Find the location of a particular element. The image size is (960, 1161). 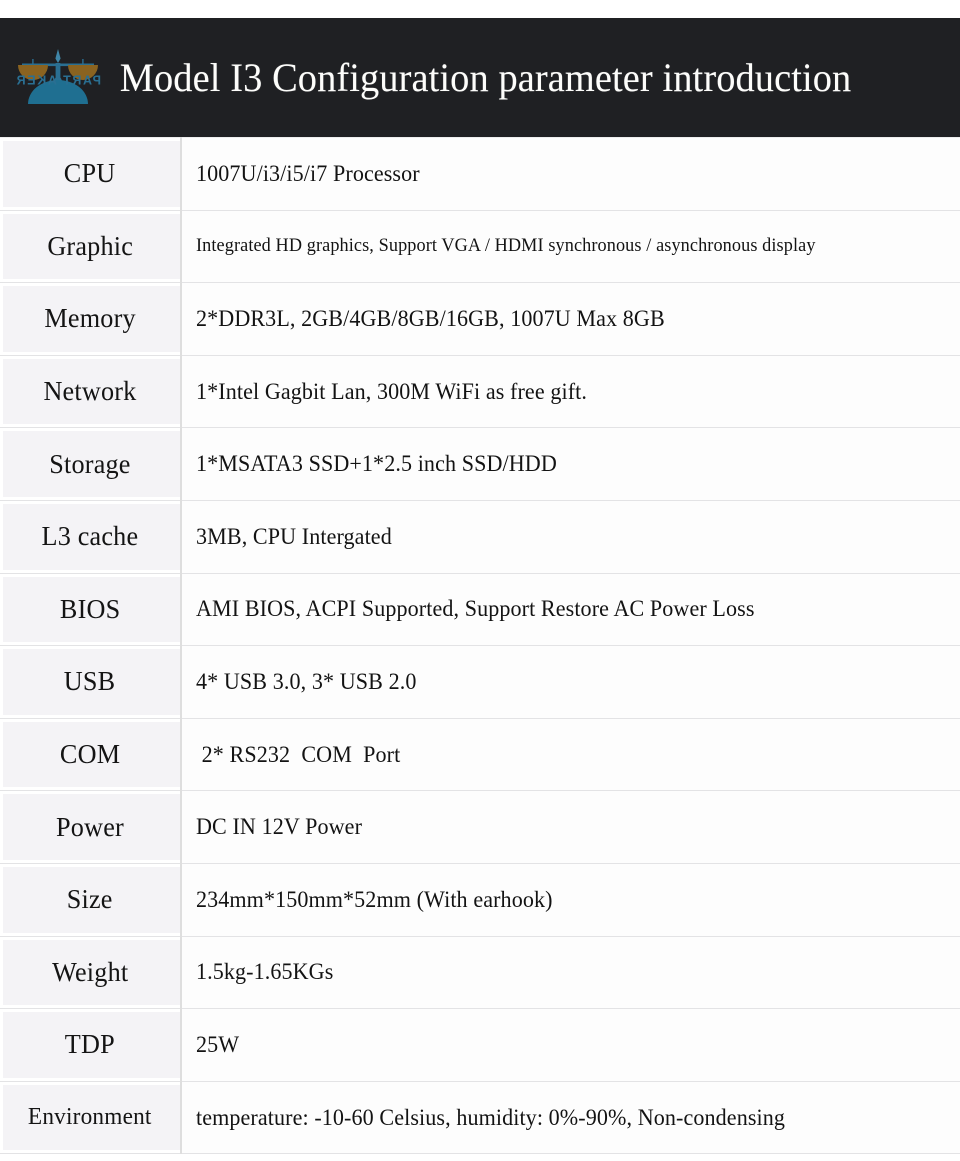

spec-value-text: 2* RS232 COM Port is located at coordinates (298, 754).